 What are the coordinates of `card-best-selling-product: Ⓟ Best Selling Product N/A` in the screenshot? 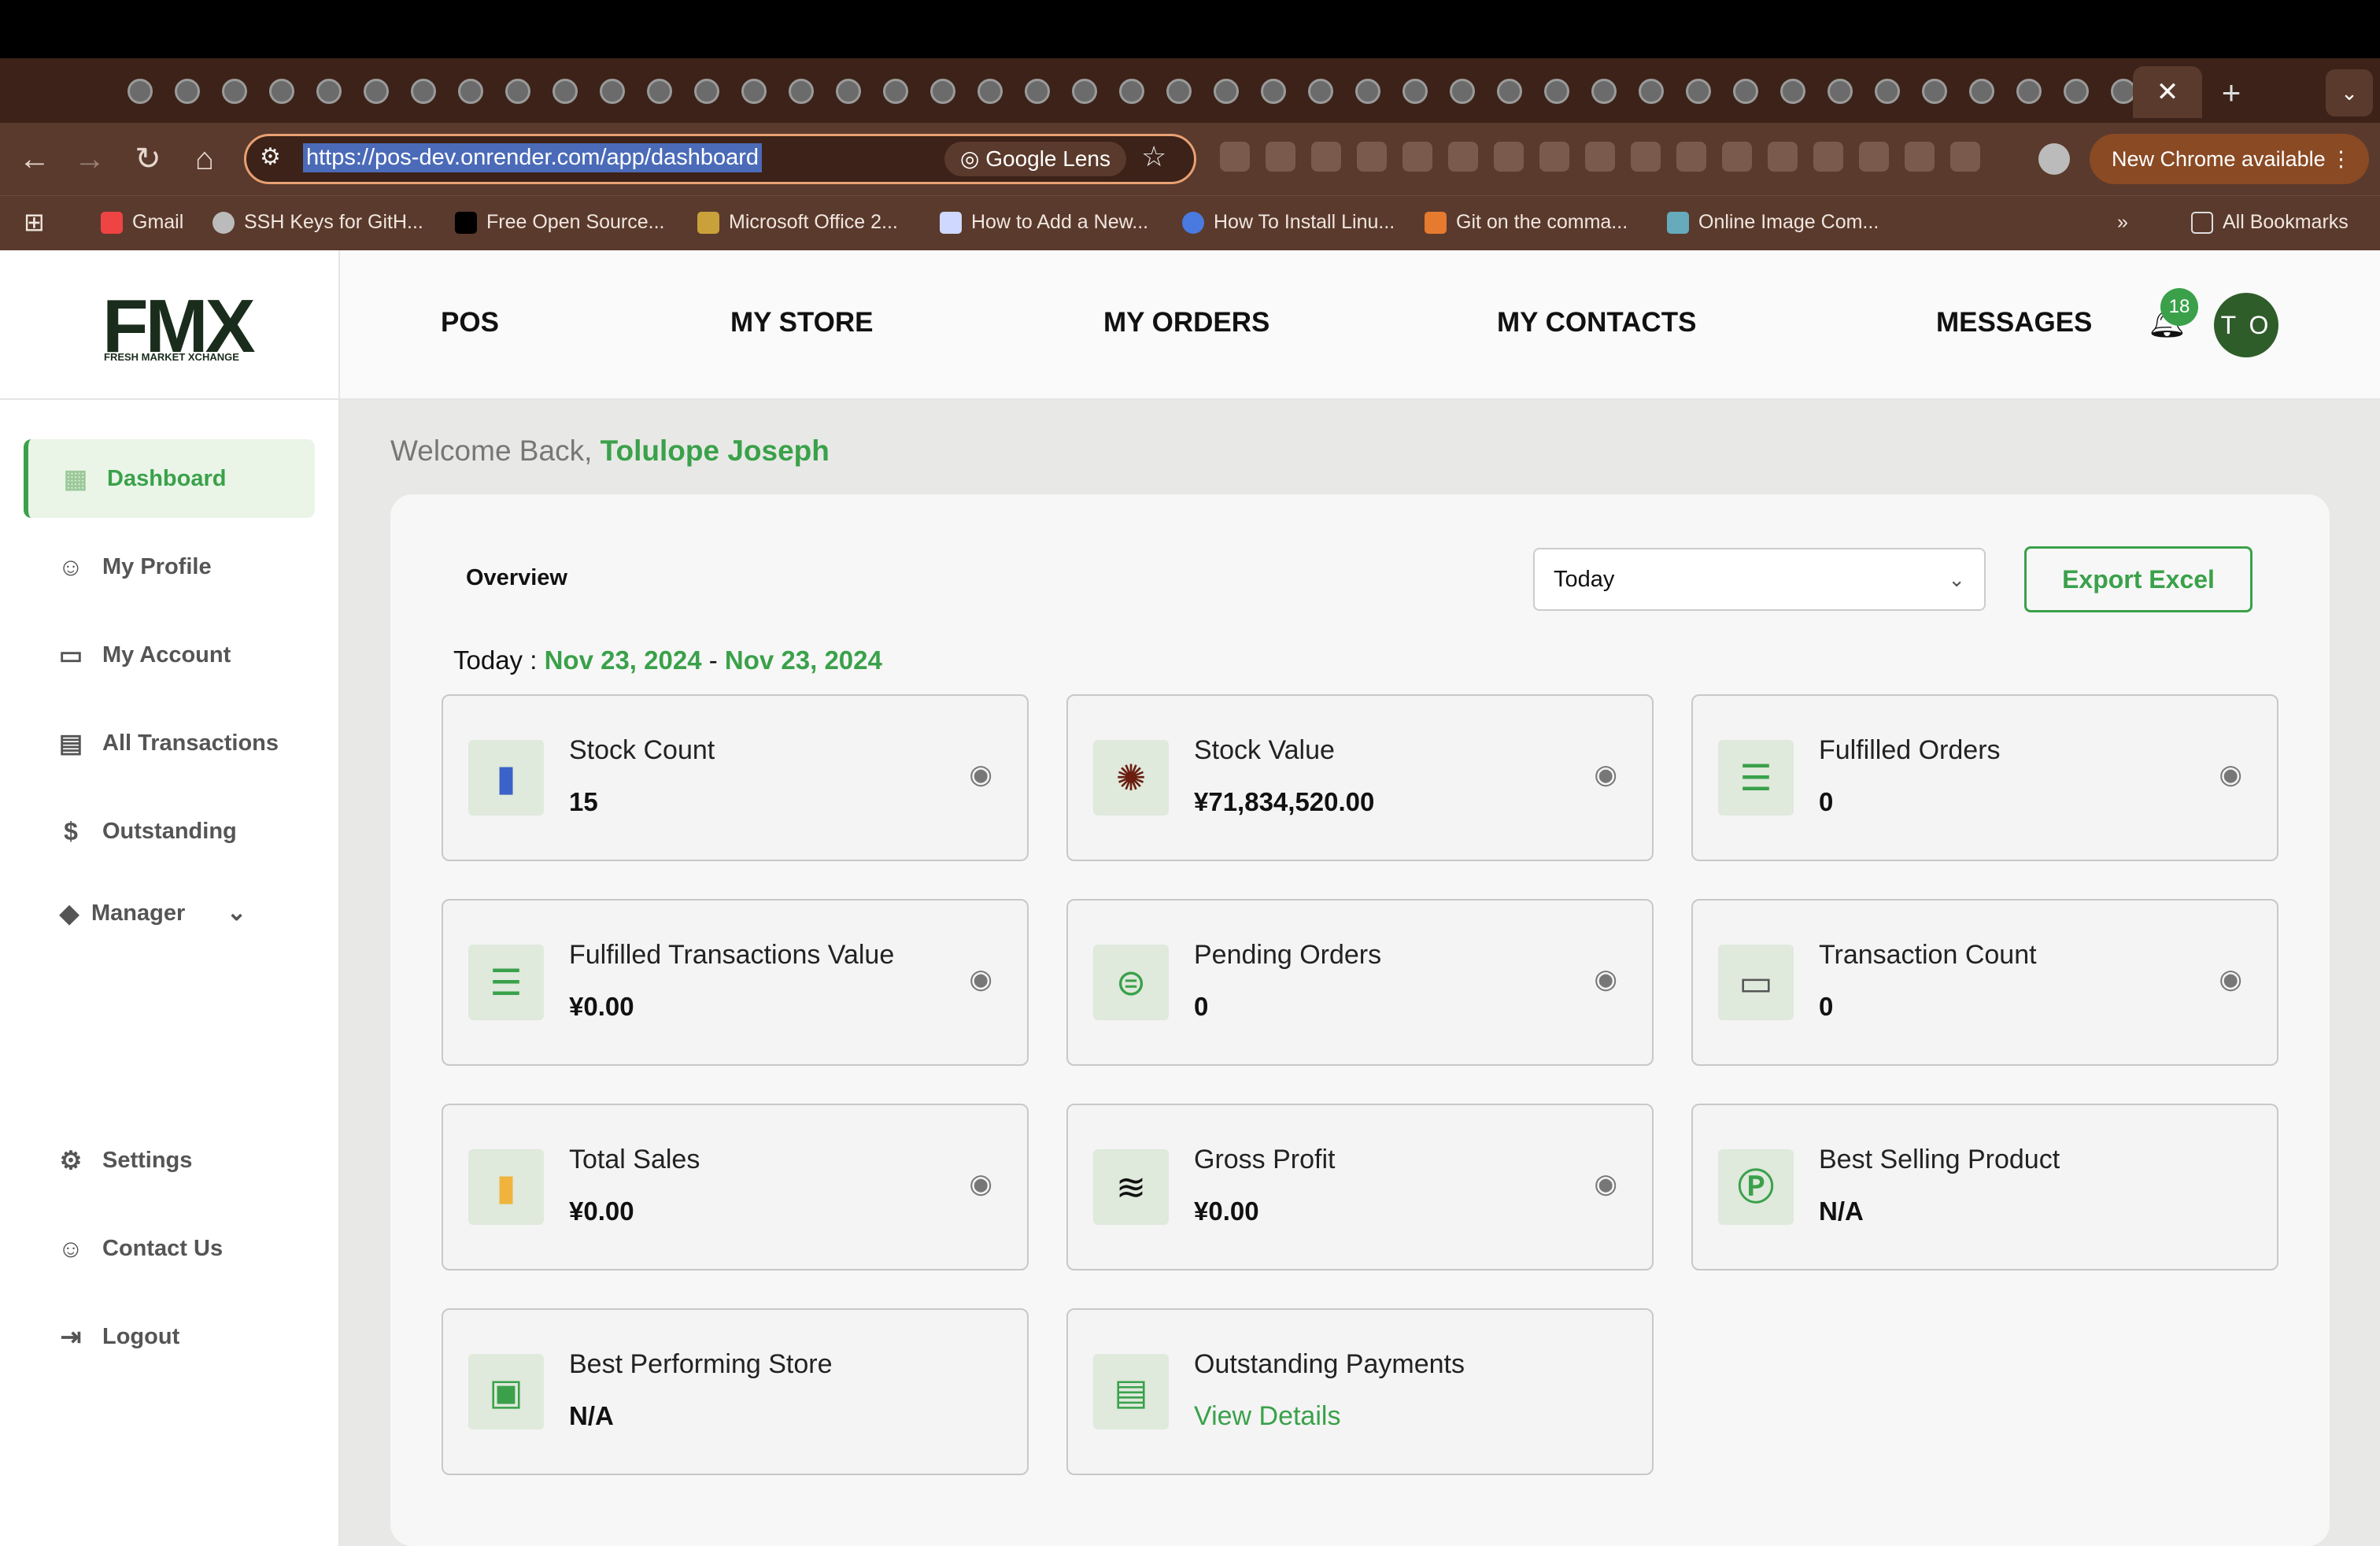 It's located at (1985, 1187).